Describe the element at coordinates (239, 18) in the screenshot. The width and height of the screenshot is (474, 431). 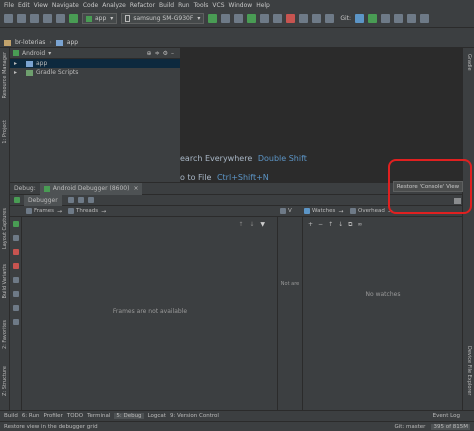
I see `apply-code-icon` at that location.